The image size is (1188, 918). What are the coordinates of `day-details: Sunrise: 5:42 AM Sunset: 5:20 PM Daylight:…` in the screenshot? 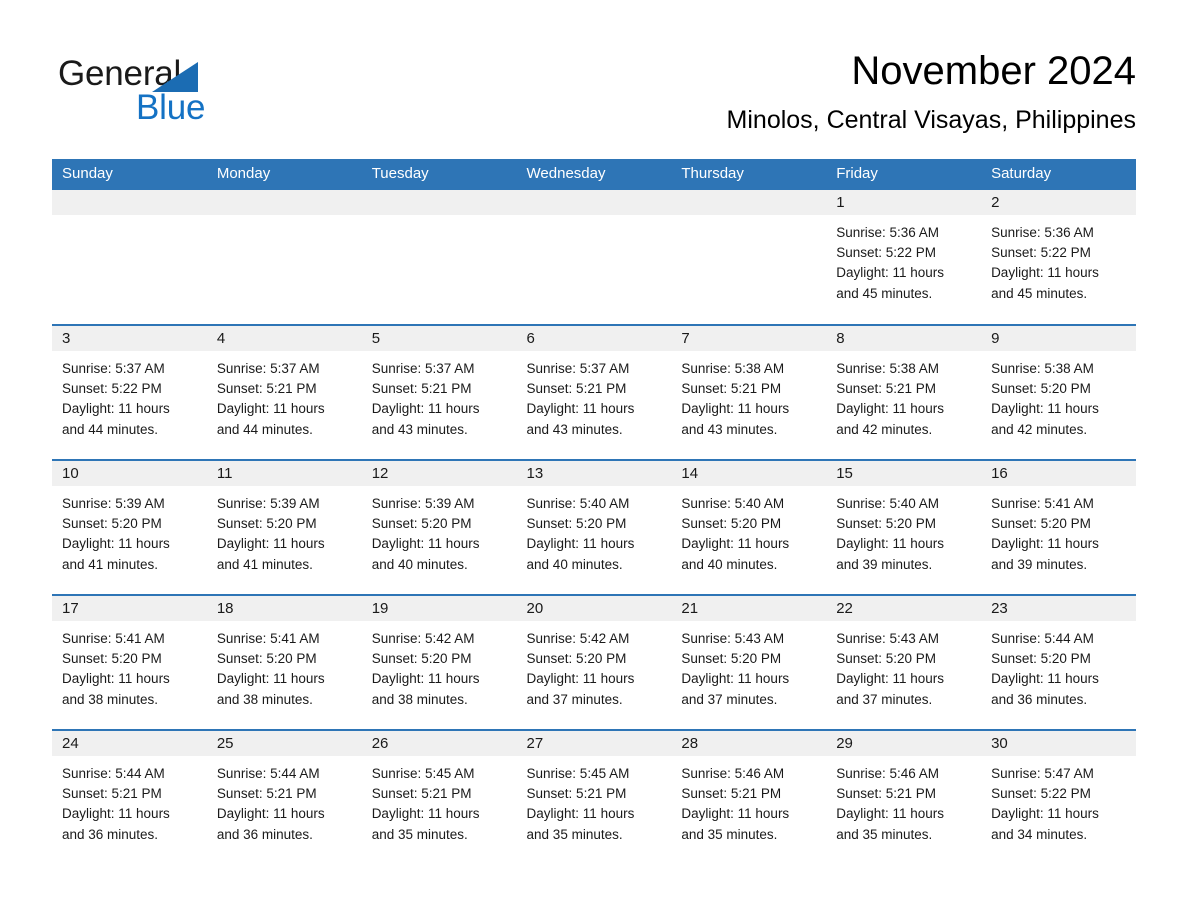 It's located at (594, 665).